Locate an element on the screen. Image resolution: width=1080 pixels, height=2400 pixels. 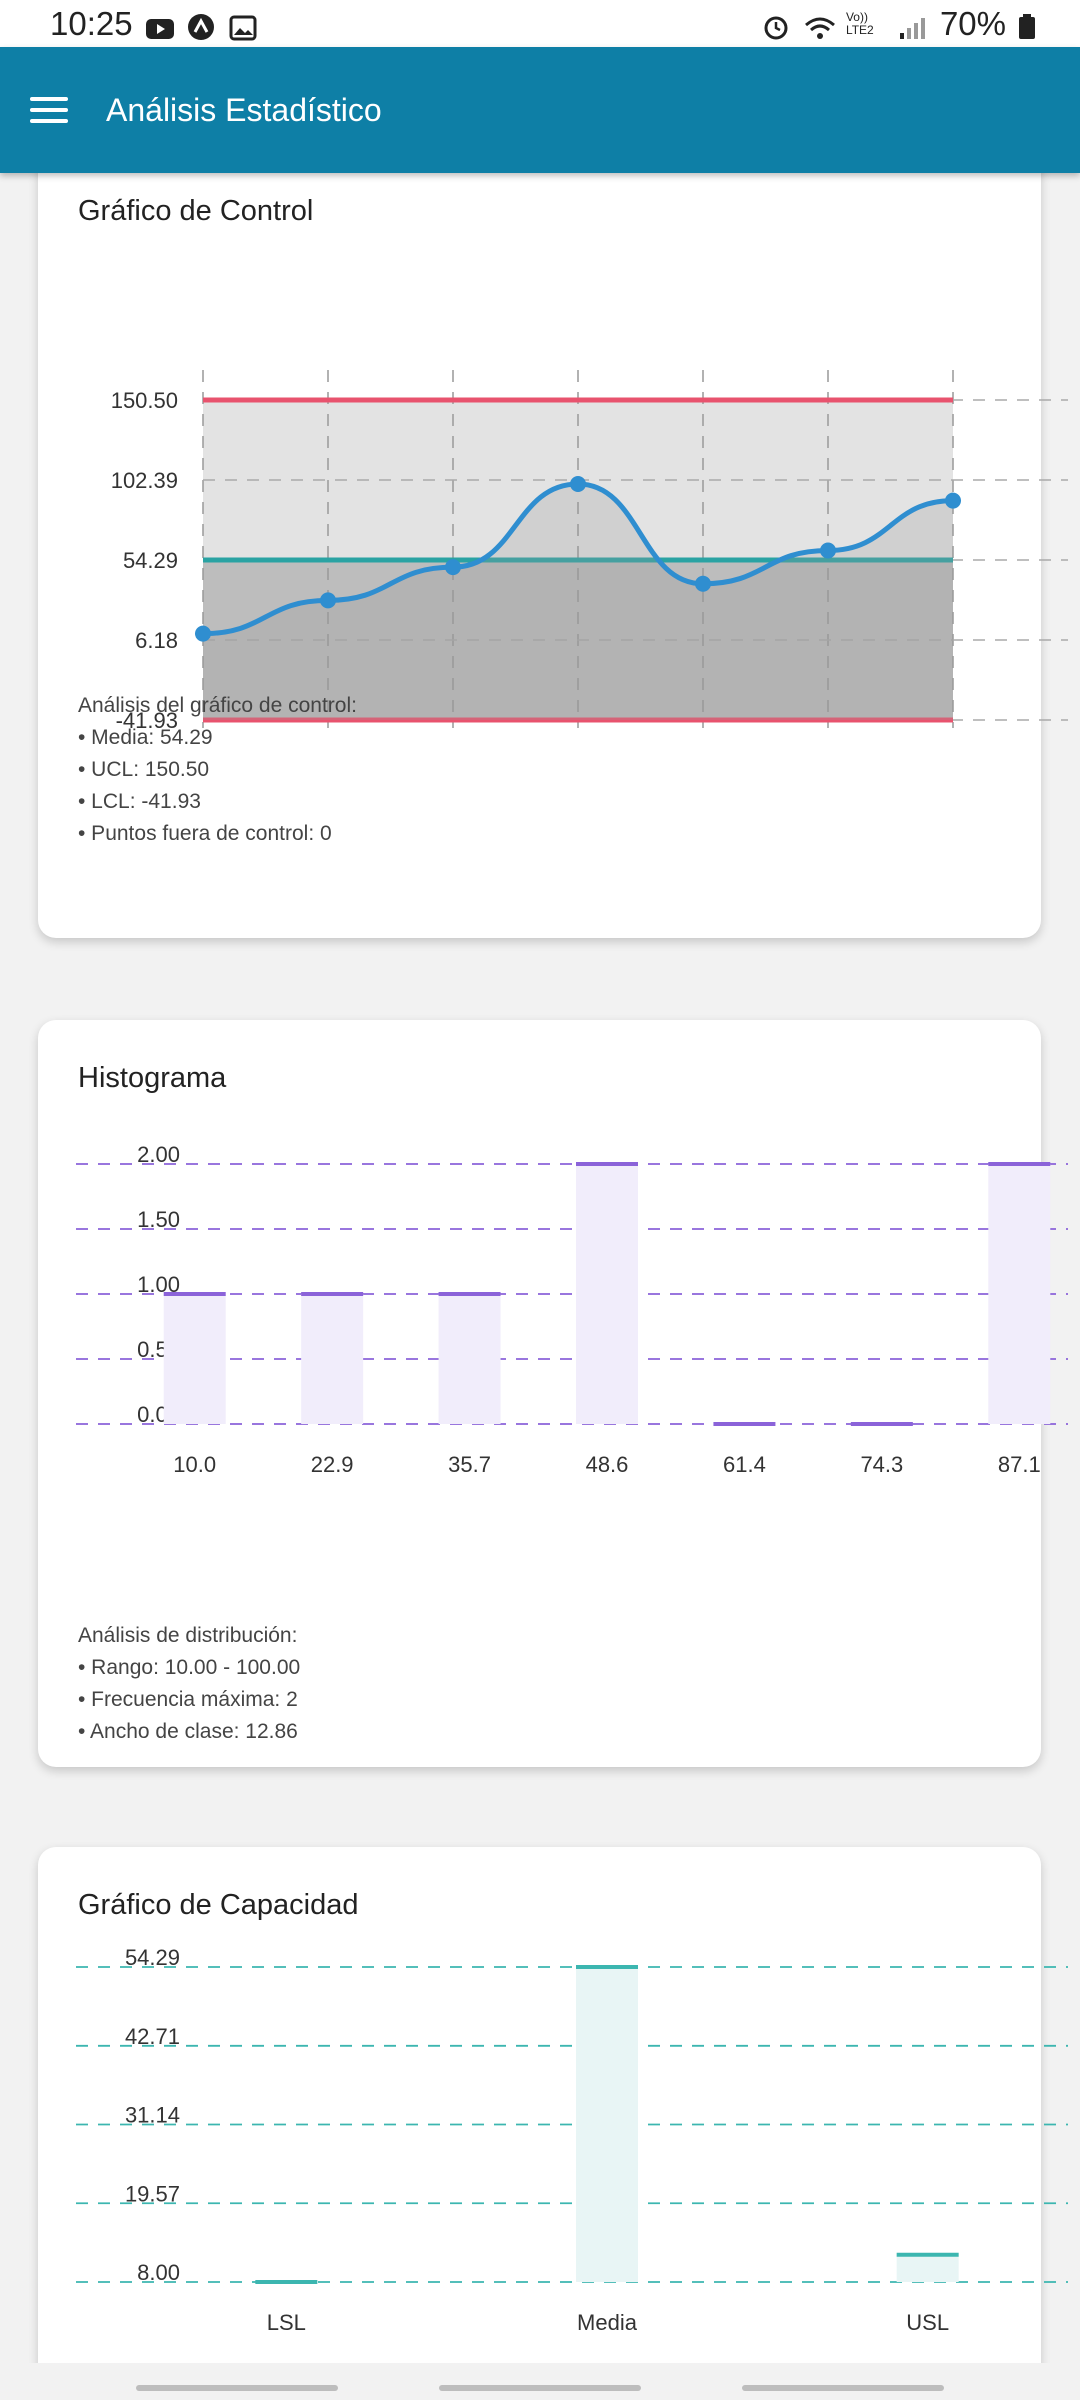
x-tick-label: USL is located at coordinates (927, 2322).